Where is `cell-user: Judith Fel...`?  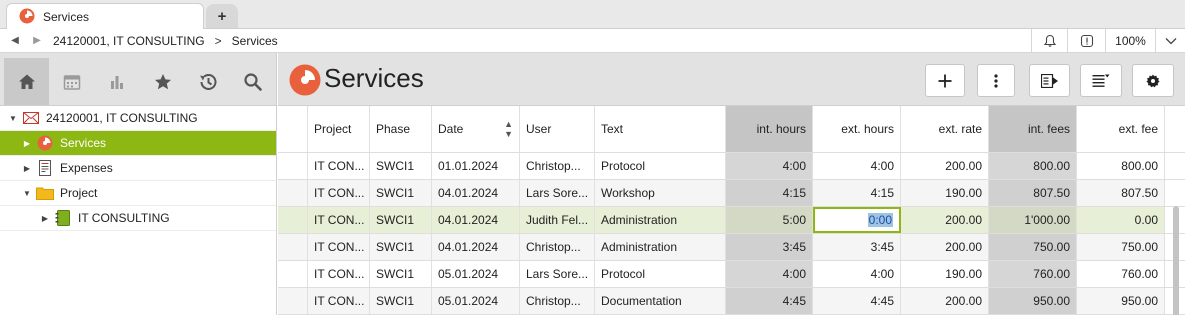
cell-user: Judith Fel... is located at coordinates (557, 220).